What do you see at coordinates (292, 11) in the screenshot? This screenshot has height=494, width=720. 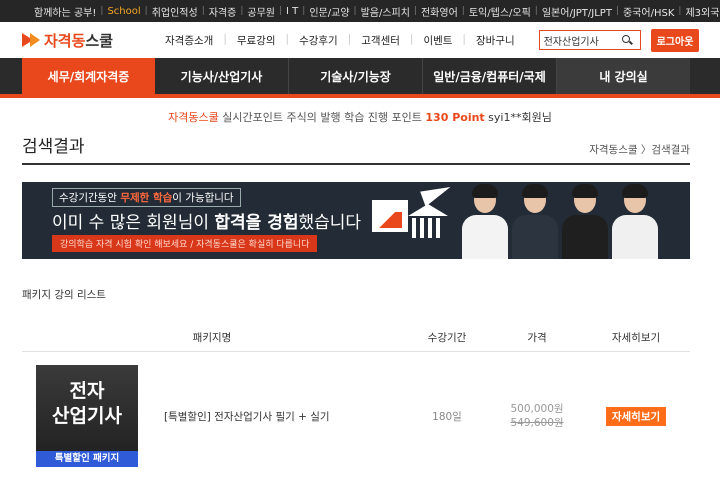 I see `topbar-link-it: I T` at bounding box center [292, 11].